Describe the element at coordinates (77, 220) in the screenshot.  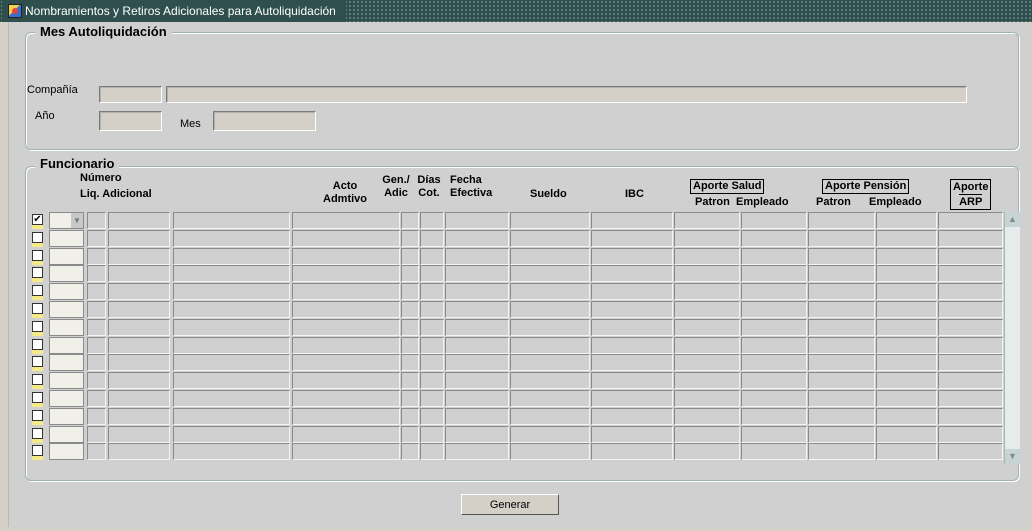
I see `chevron-down-icon: ▼` at that location.